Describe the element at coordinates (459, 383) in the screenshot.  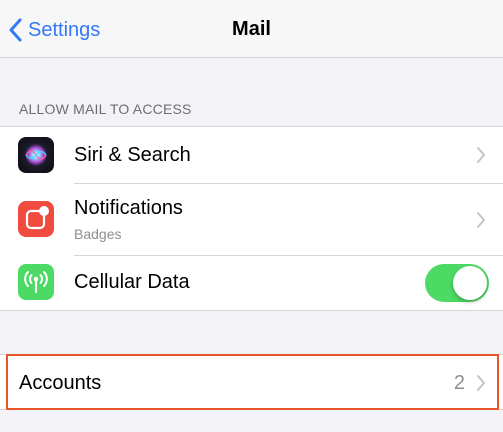
I see `accounts-count: 2` at that location.